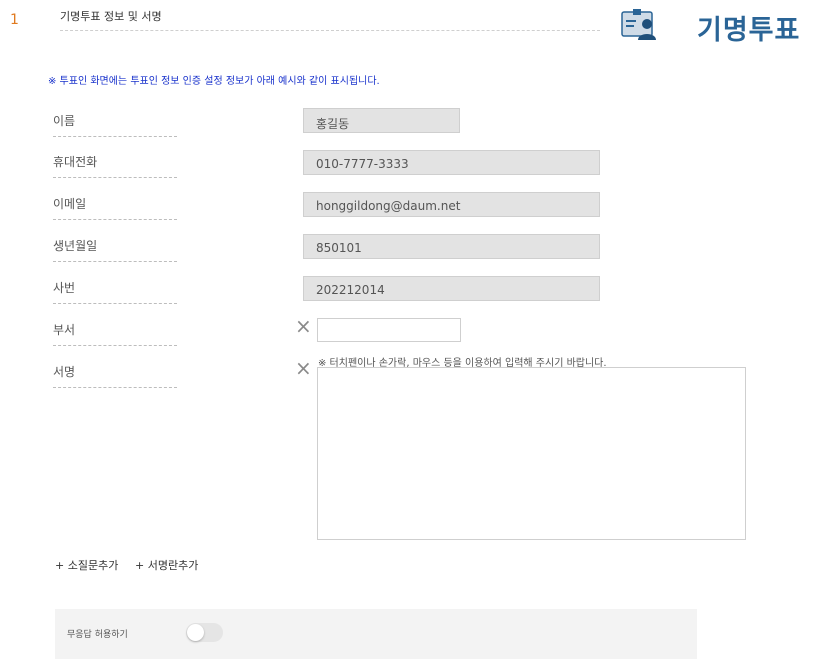 This screenshot has height=659, width=818. I want to click on label-signature: 서명, so click(115, 375).